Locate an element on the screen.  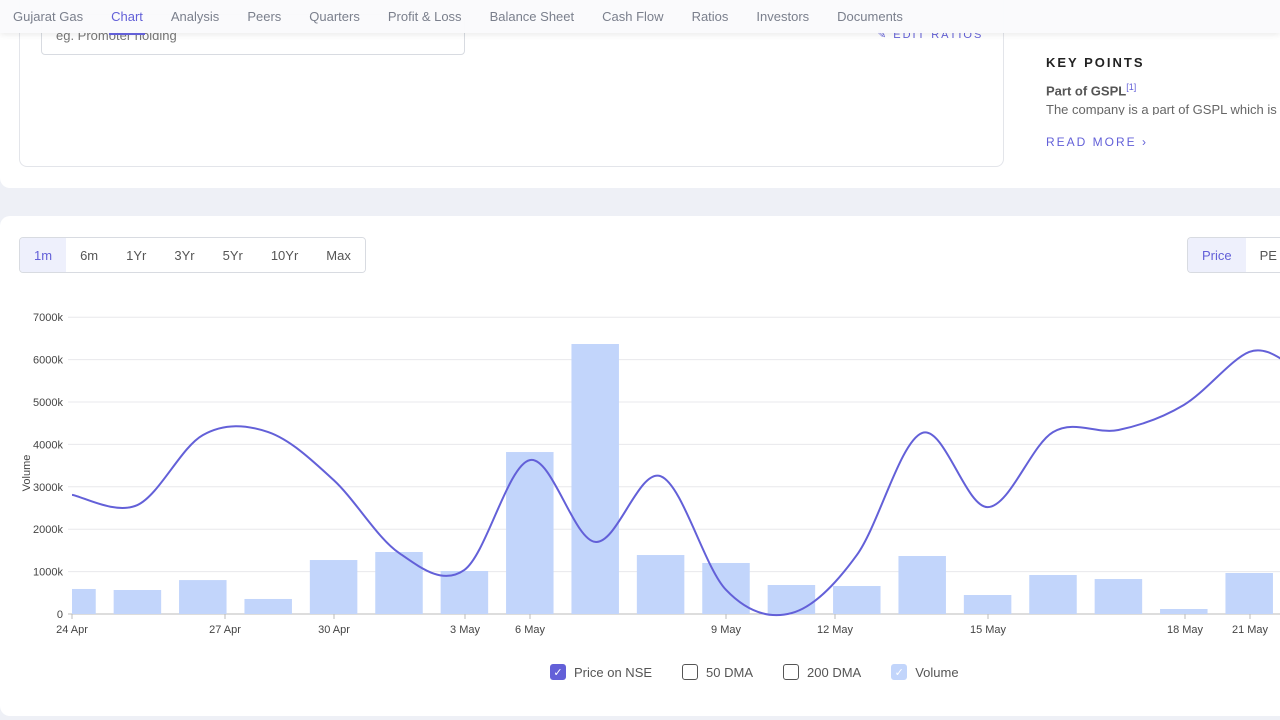
legend-label: 200 DMA is located at coordinates (834, 672).